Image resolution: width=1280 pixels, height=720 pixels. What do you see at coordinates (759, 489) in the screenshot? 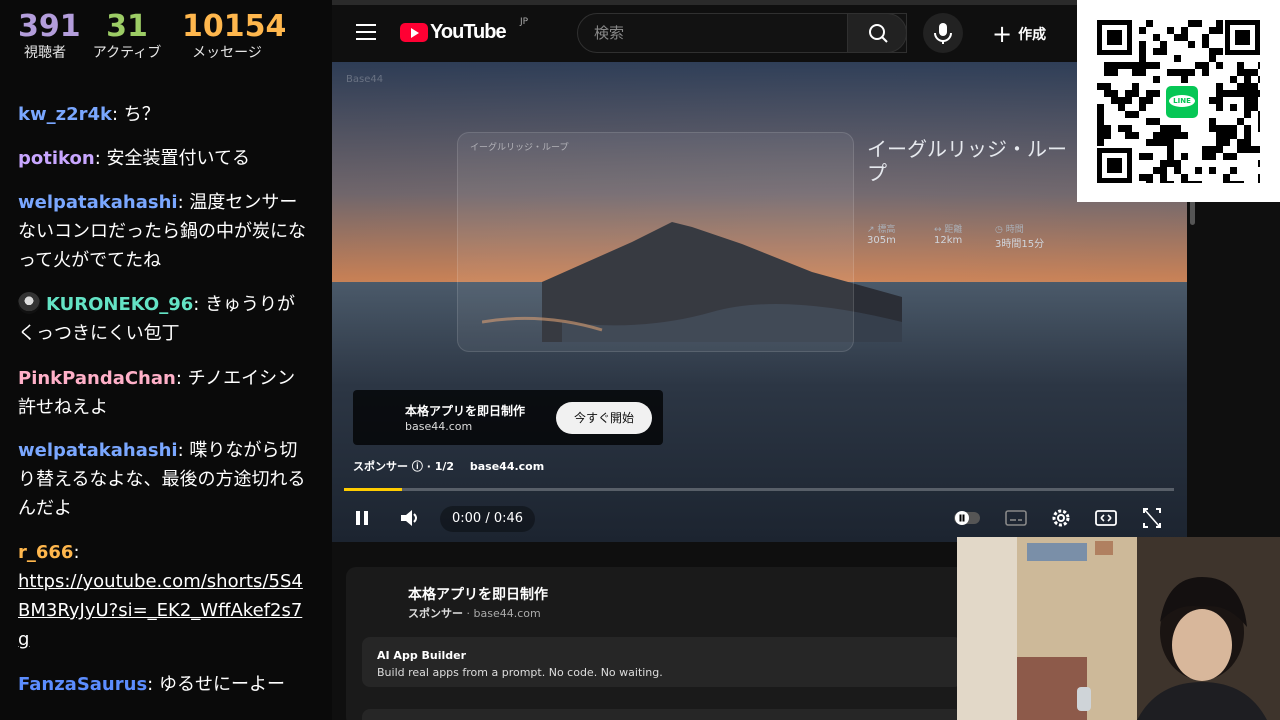
I see `progress-bar` at bounding box center [759, 489].